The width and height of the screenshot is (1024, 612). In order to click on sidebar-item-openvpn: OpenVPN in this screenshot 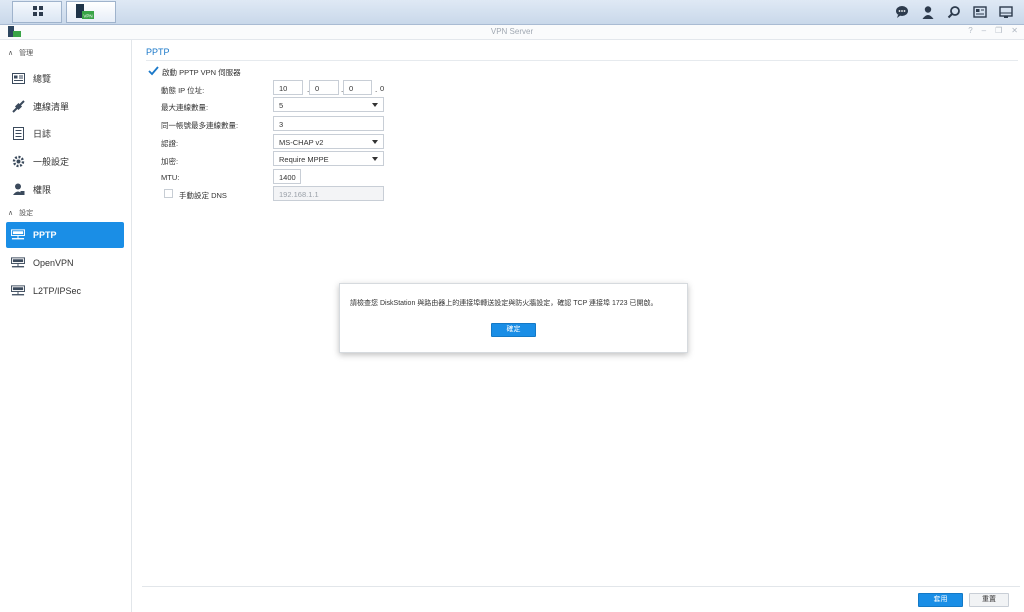, I will do `click(65, 263)`.